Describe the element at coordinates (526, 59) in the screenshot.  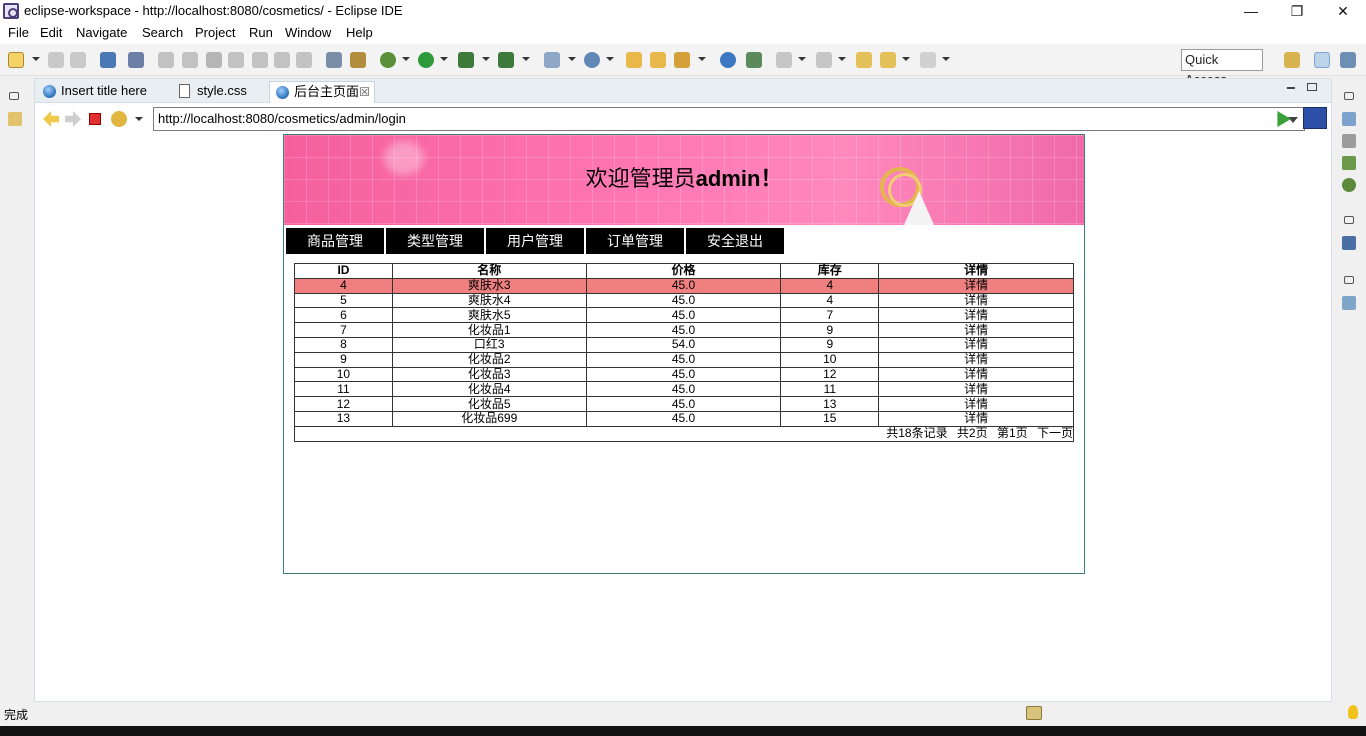
I see `external-tools-dropdown-icon` at that location.